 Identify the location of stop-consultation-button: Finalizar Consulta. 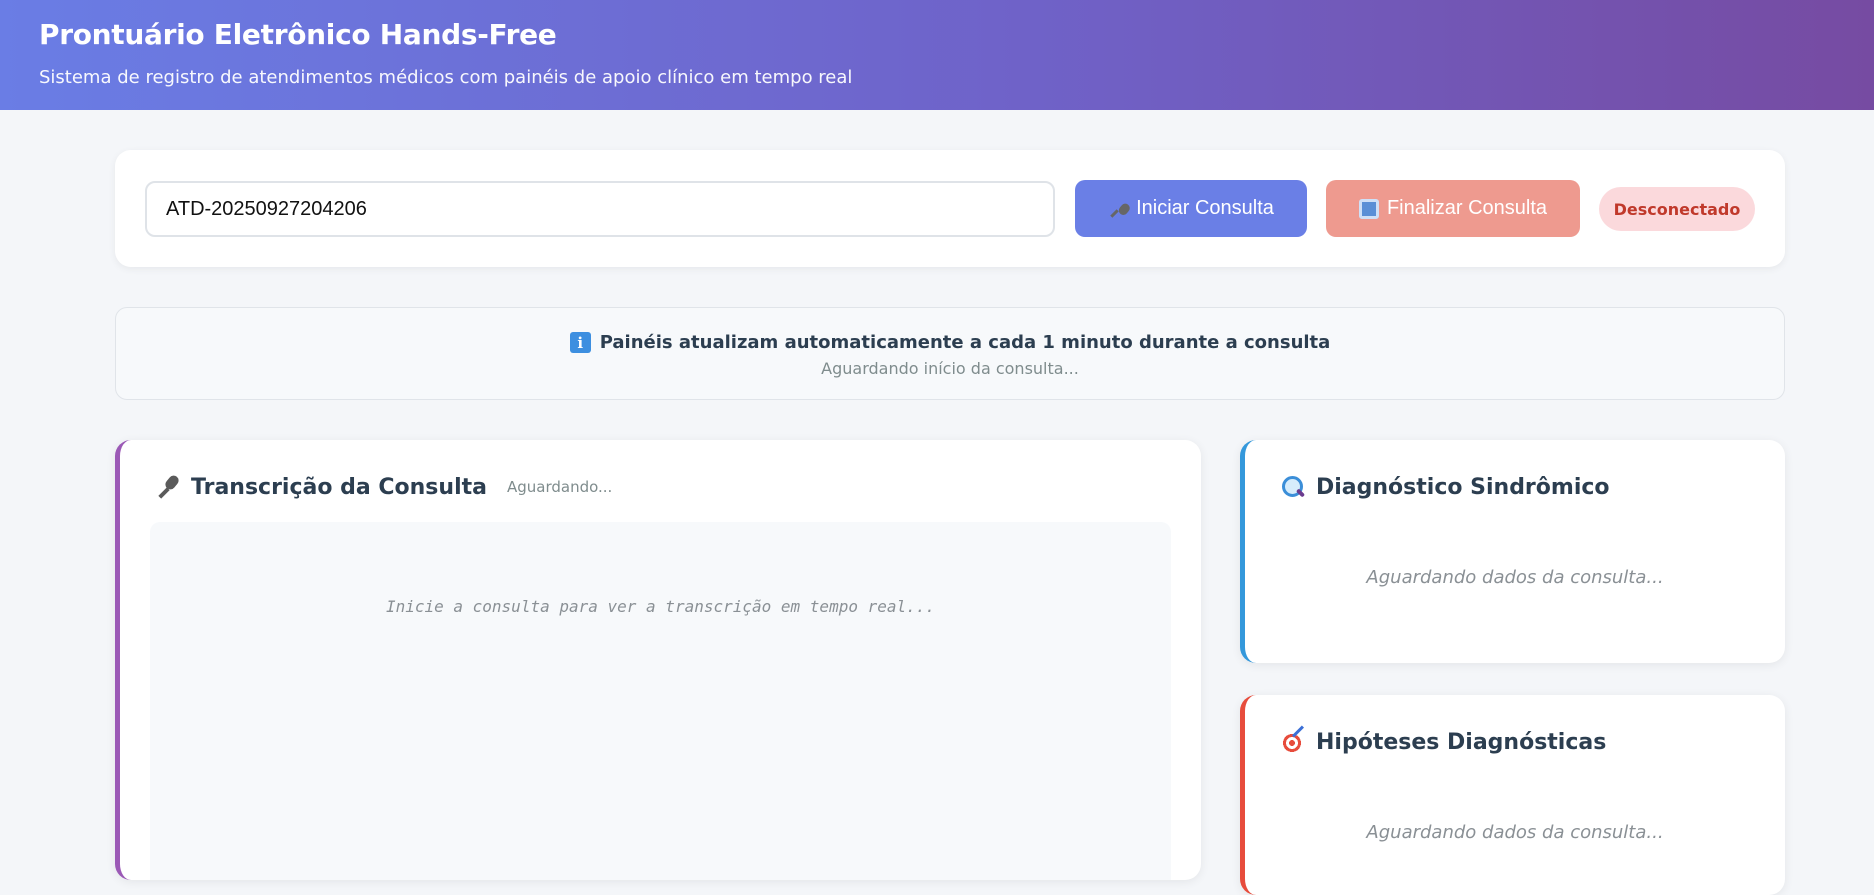
(1453, 208).